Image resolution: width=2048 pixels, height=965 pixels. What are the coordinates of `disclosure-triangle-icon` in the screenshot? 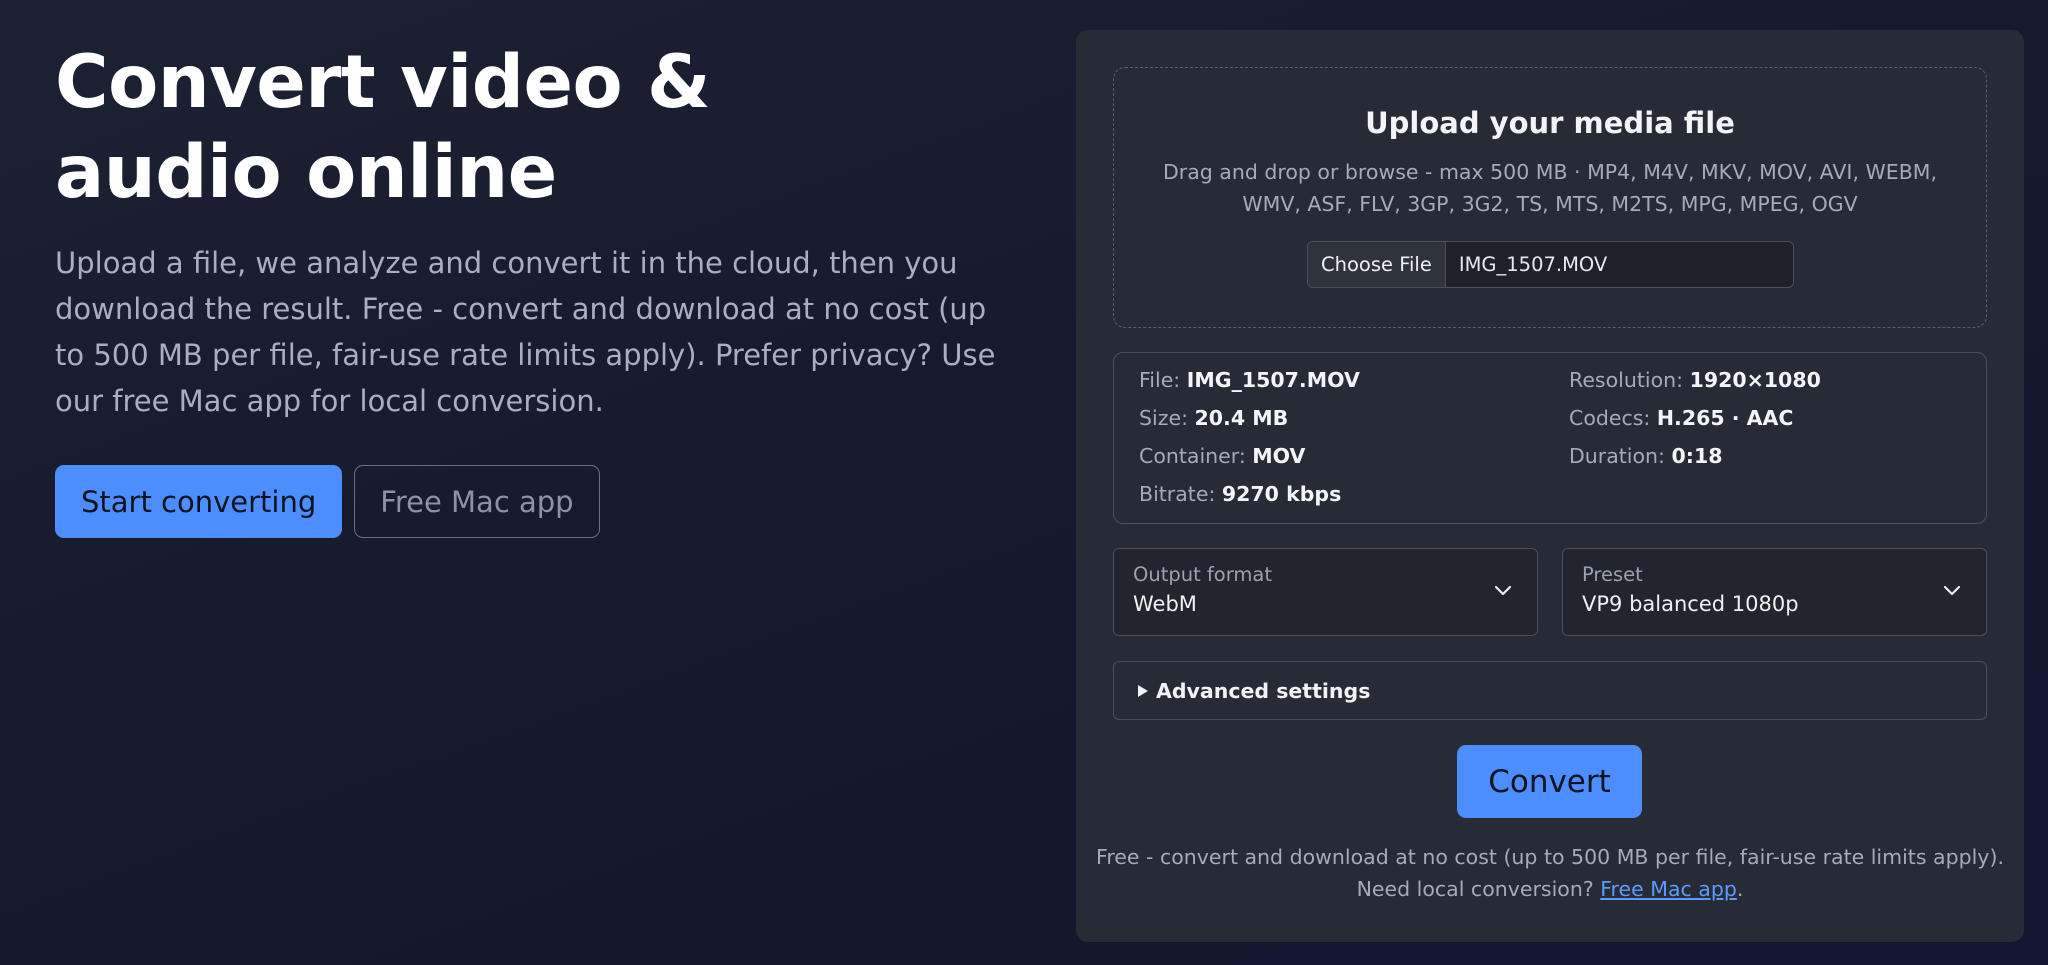 It's located at (1143, 690).